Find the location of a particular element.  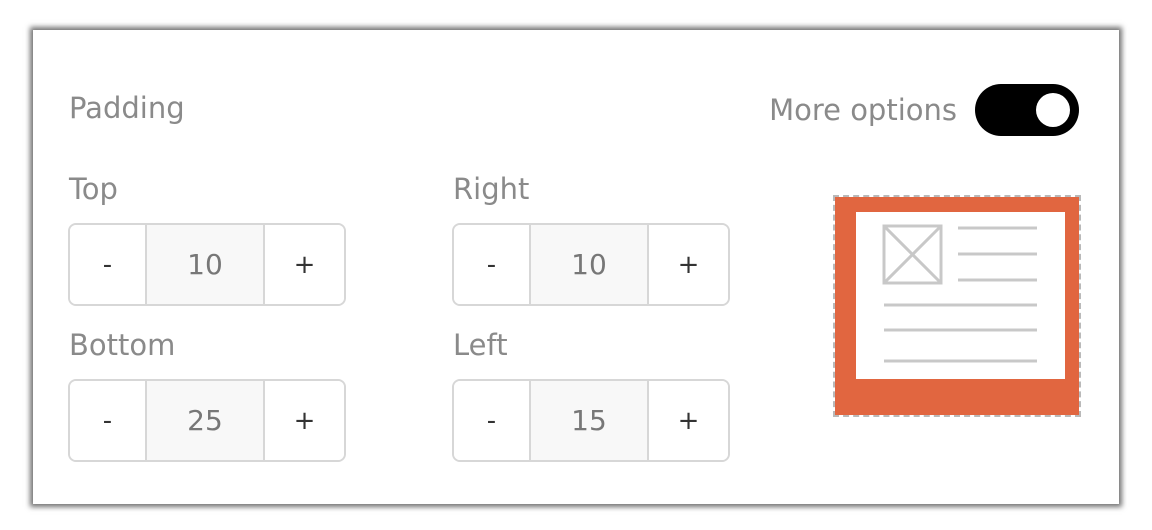

right-stepper: - 10 + is located at coordinates (591, 264).